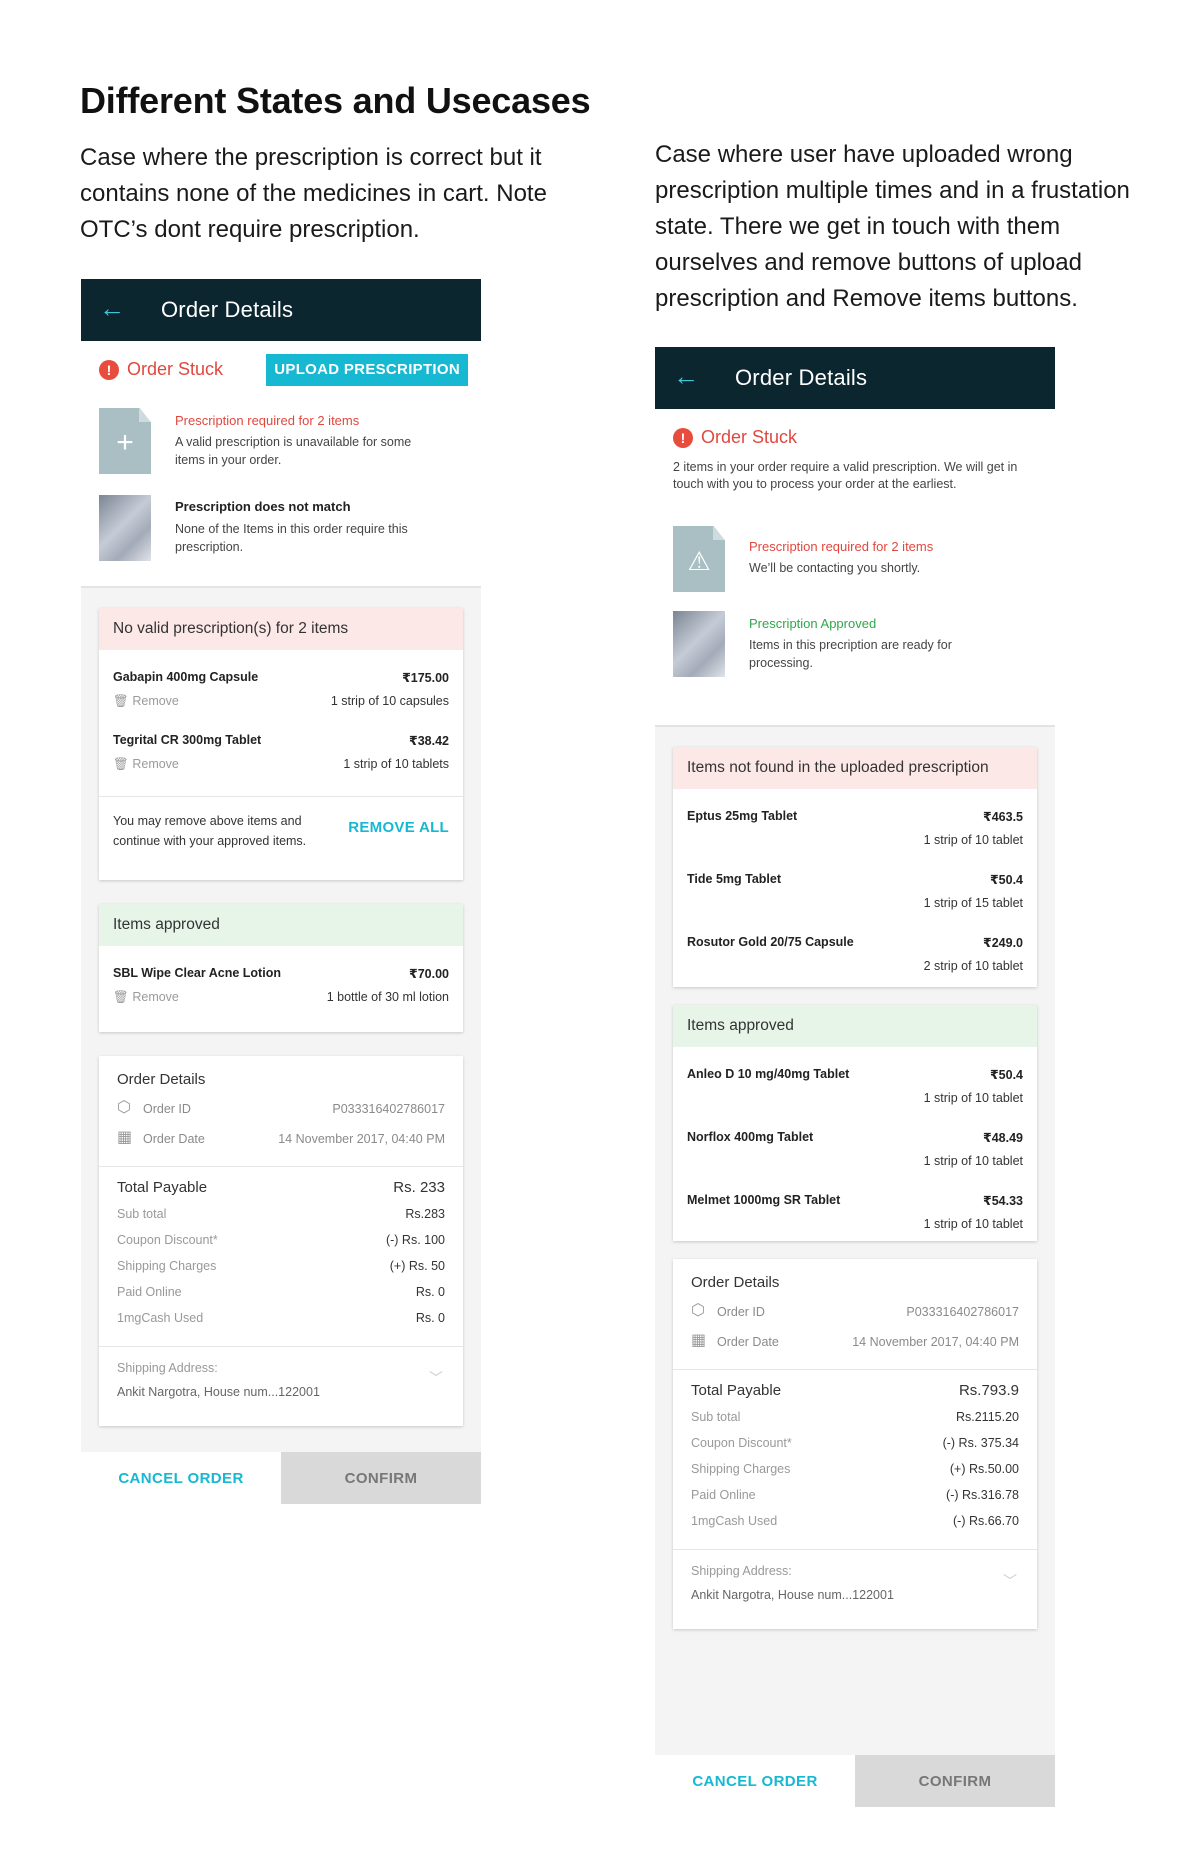  I want to click on summary-value: (-) Rs.316.78, so click(982, 1495).